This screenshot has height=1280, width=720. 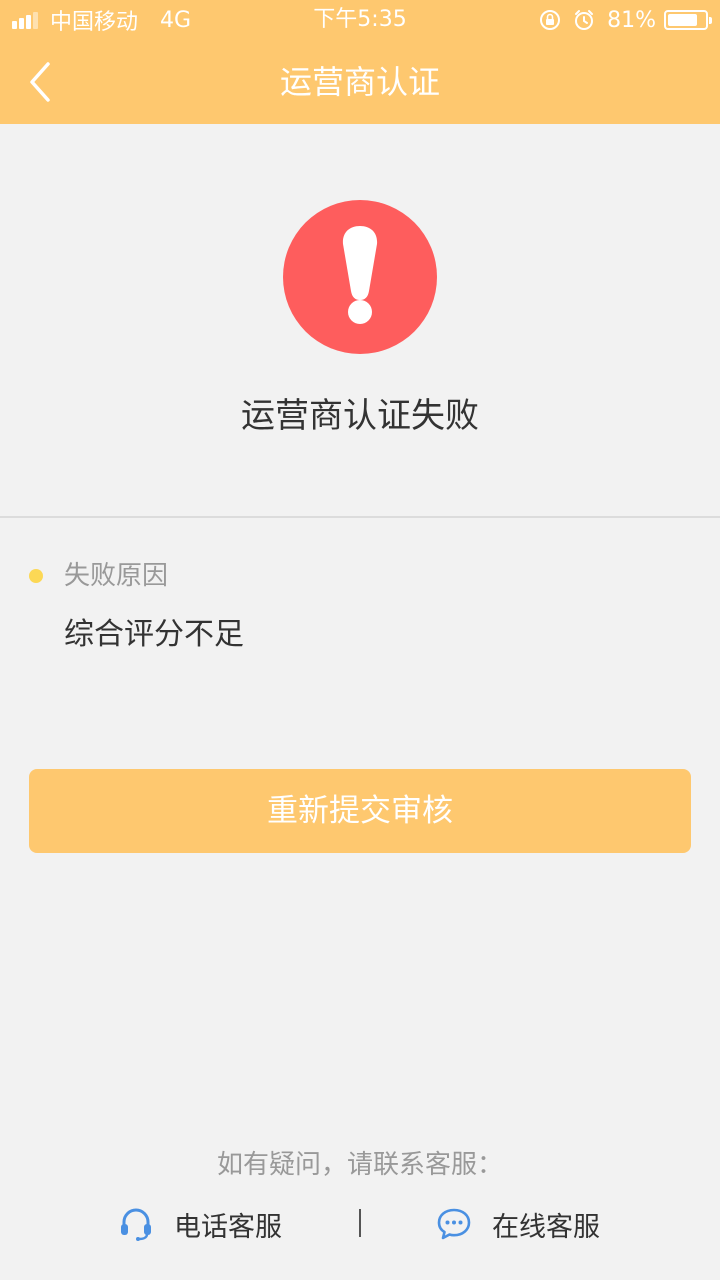 I want to click on section-divider, so click(x=360, y=517).